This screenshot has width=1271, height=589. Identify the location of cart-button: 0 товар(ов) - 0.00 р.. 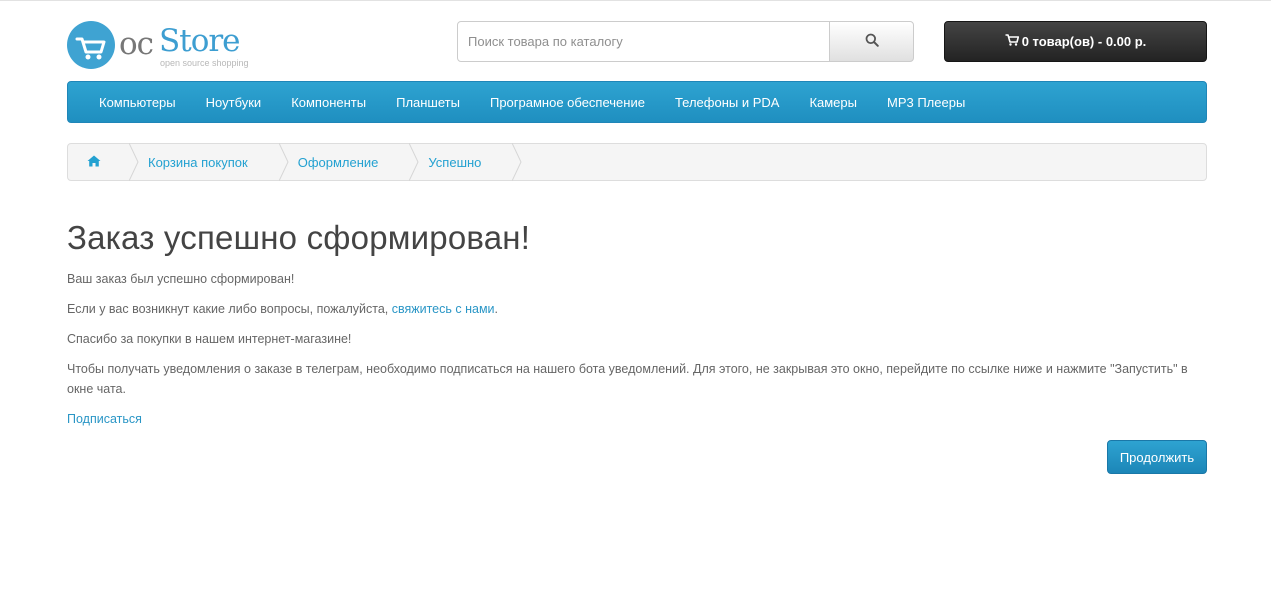
(1075, 41).